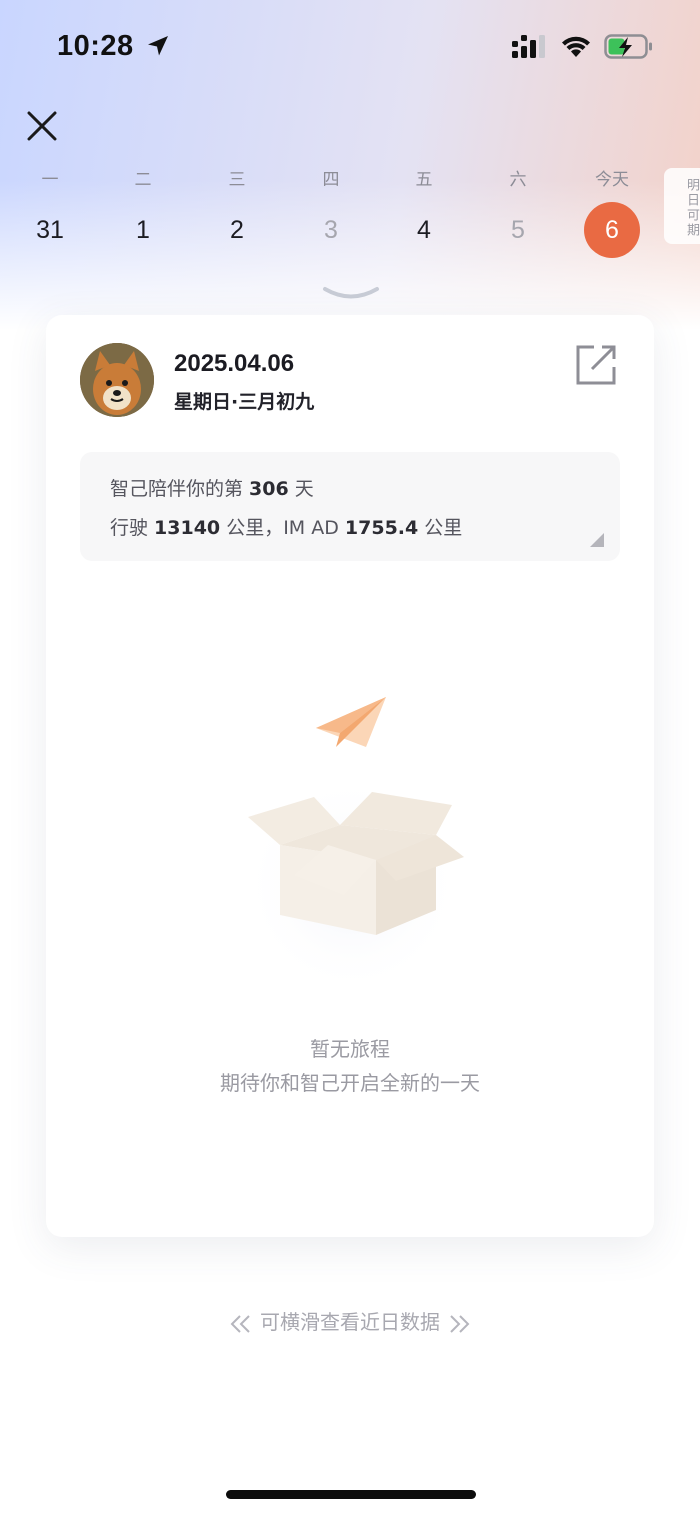  Describe the element at coordinates (244, 402) in the screenshot. I see `date-subtitle: 星期日·三月初九` at that location.